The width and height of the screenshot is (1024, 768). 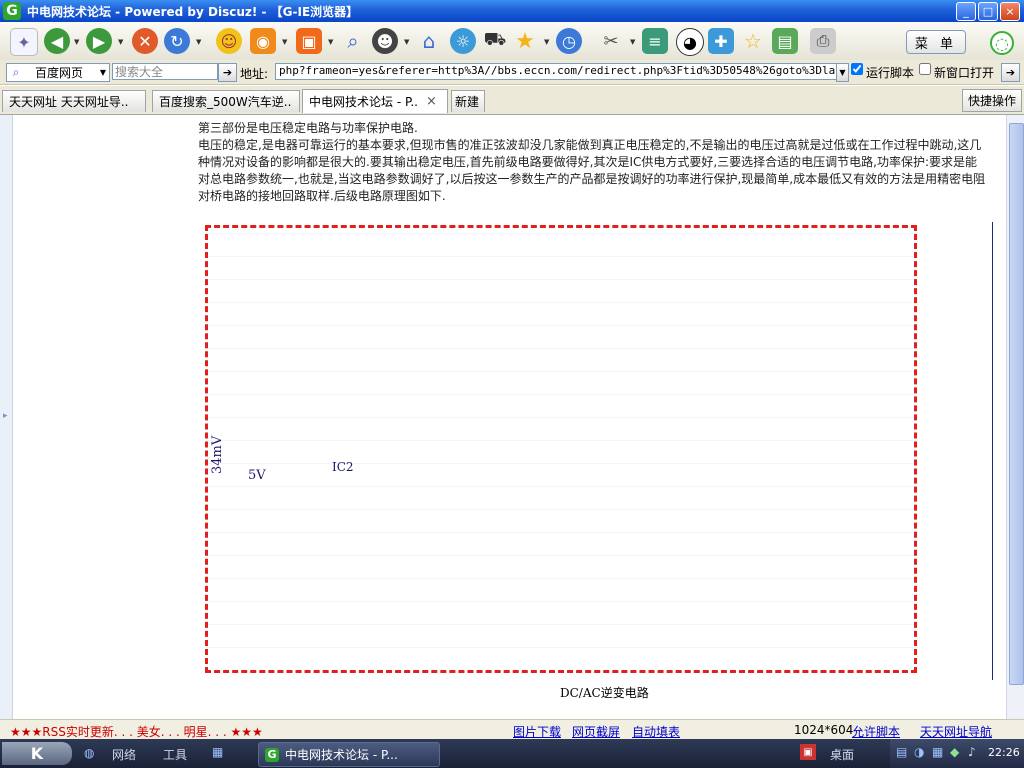 I want to click on print-icon: ⎙, so click(x=823, y=41).